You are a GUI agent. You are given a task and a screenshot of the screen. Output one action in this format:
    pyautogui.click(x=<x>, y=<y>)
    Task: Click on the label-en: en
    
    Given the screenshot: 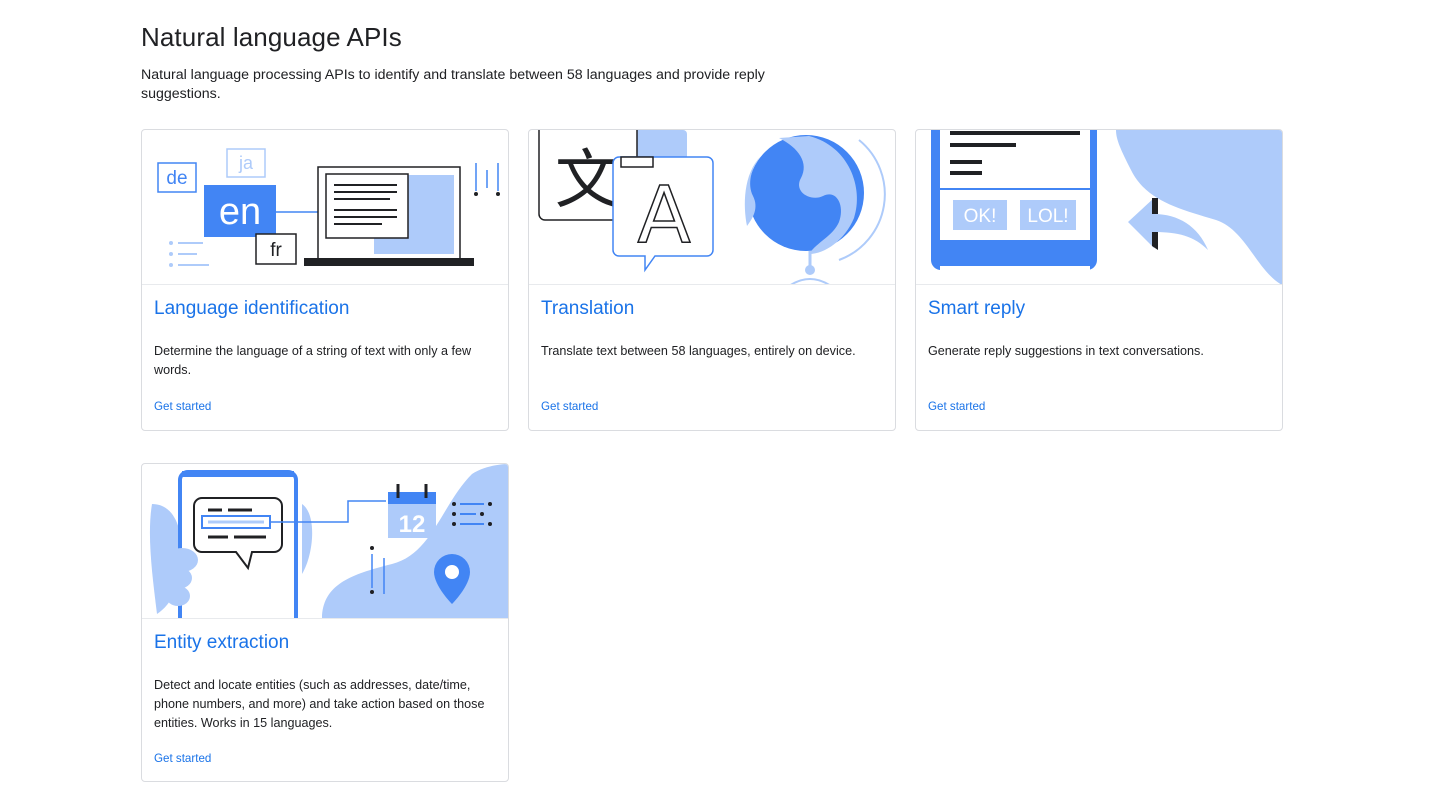 What is the action you would take?
    pyautogui.click(x=240, y=212)
    